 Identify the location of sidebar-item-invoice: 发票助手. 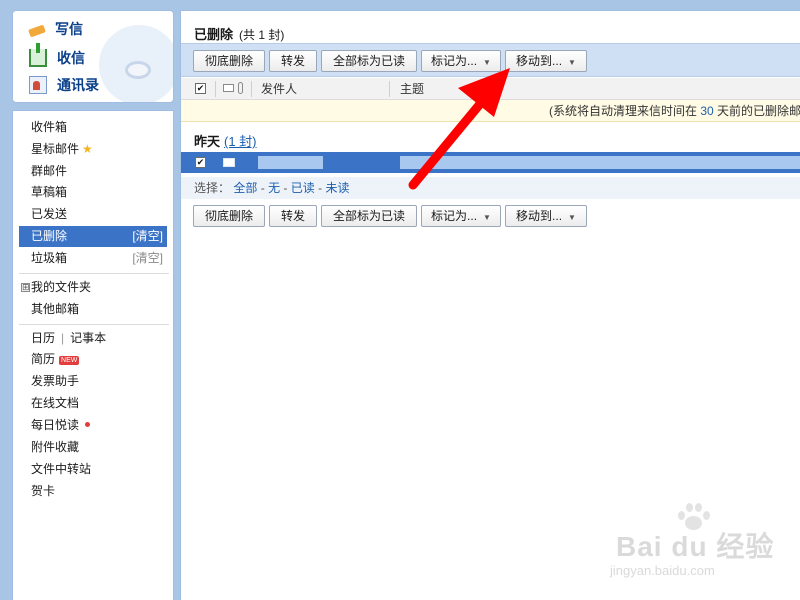
(93, 381).